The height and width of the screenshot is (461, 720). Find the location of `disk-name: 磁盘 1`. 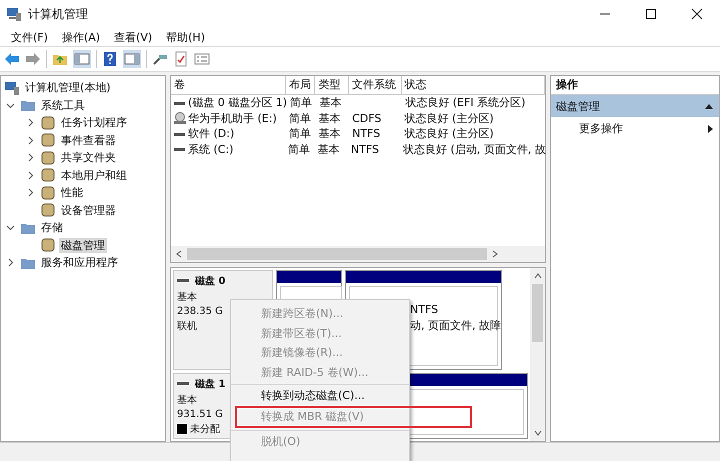

disk-name: 磁盘 1 is located at coordinates (210, 384).